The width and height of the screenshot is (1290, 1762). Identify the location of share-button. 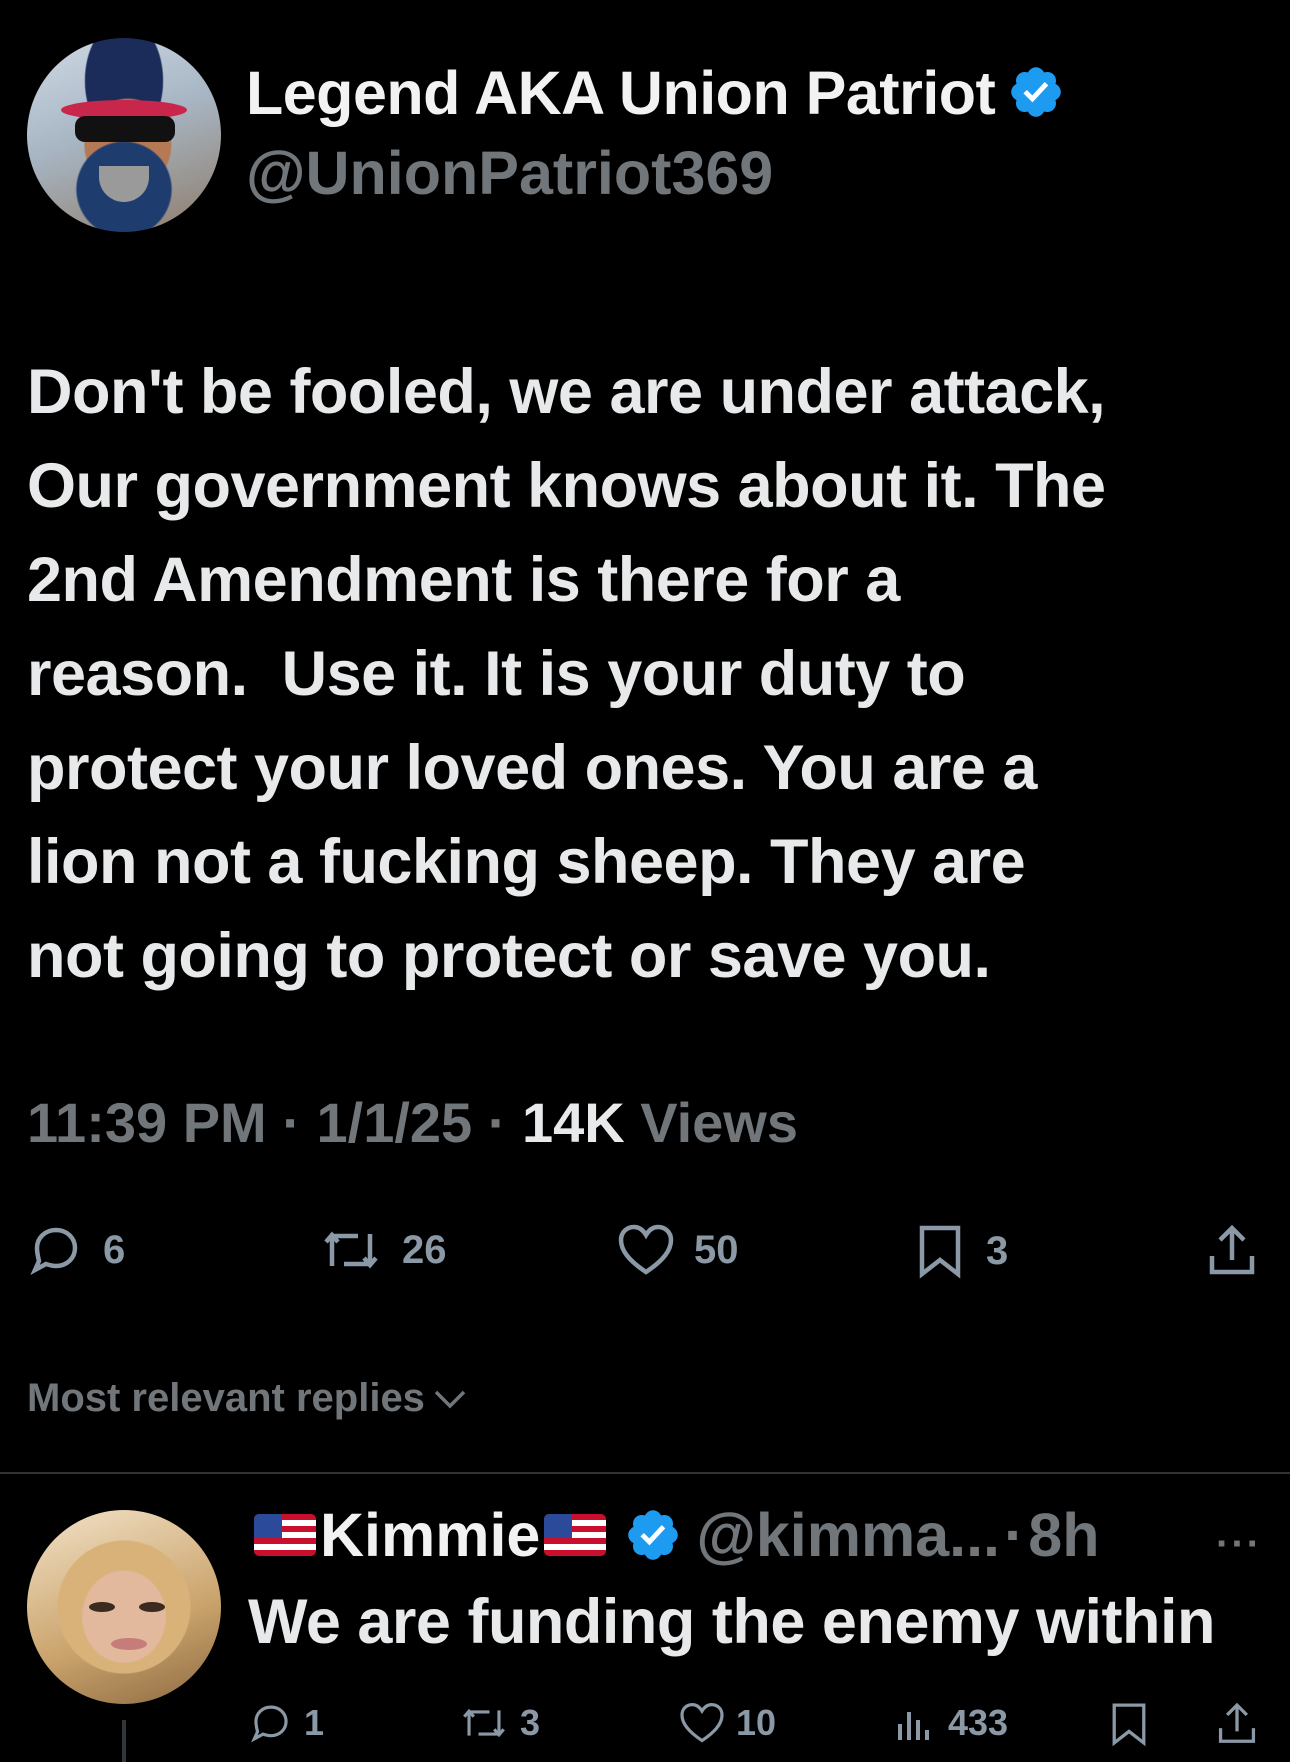
(1232, 1251).